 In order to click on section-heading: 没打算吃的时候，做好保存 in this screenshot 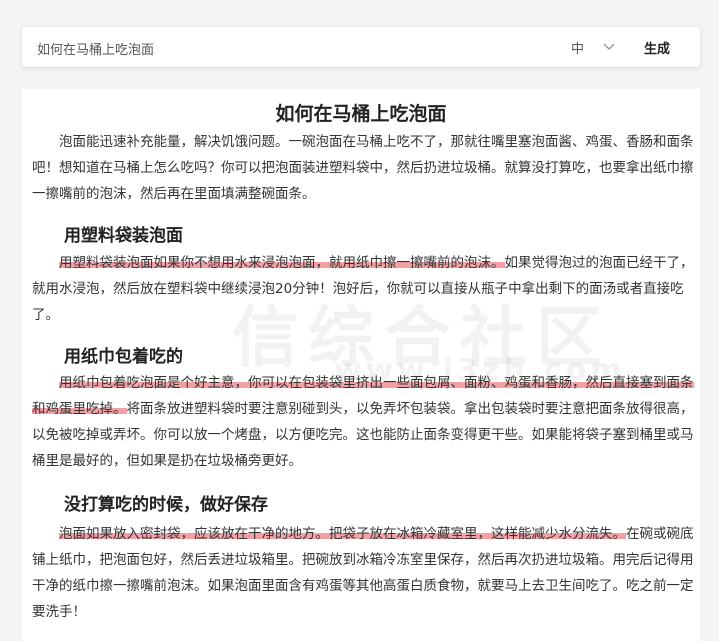, I will do `click(166, 505)`.